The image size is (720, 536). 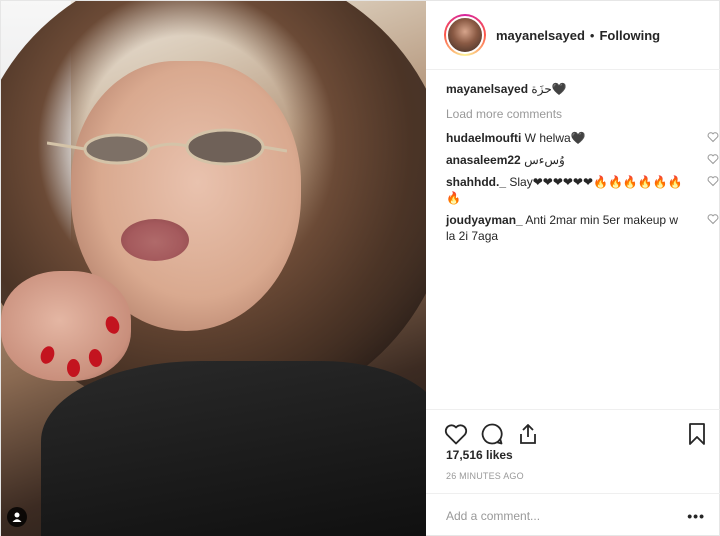 What do you see at coordinates (155, 240) in the screenshot?
I see `lips` at bounding box center [155, 240].